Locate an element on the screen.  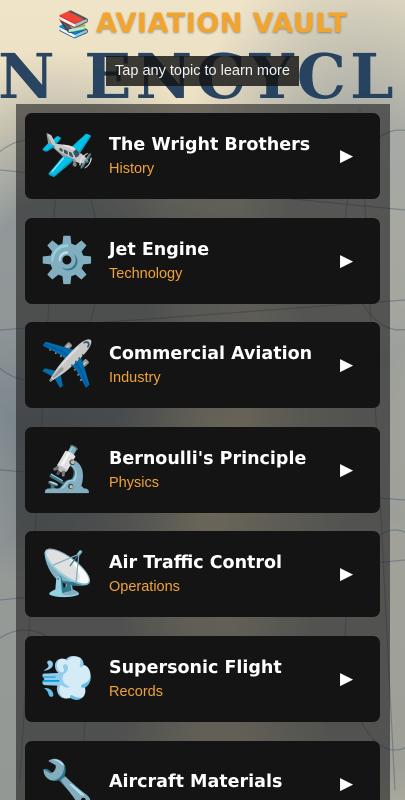
topic-title: Commercial Aviation is located at coordinates (211, 354).